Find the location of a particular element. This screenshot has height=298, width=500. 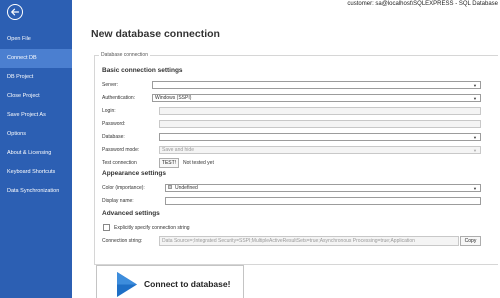

explicit-connection-string-label: Explicitly specify connection string is located at coordinates (152, 228).